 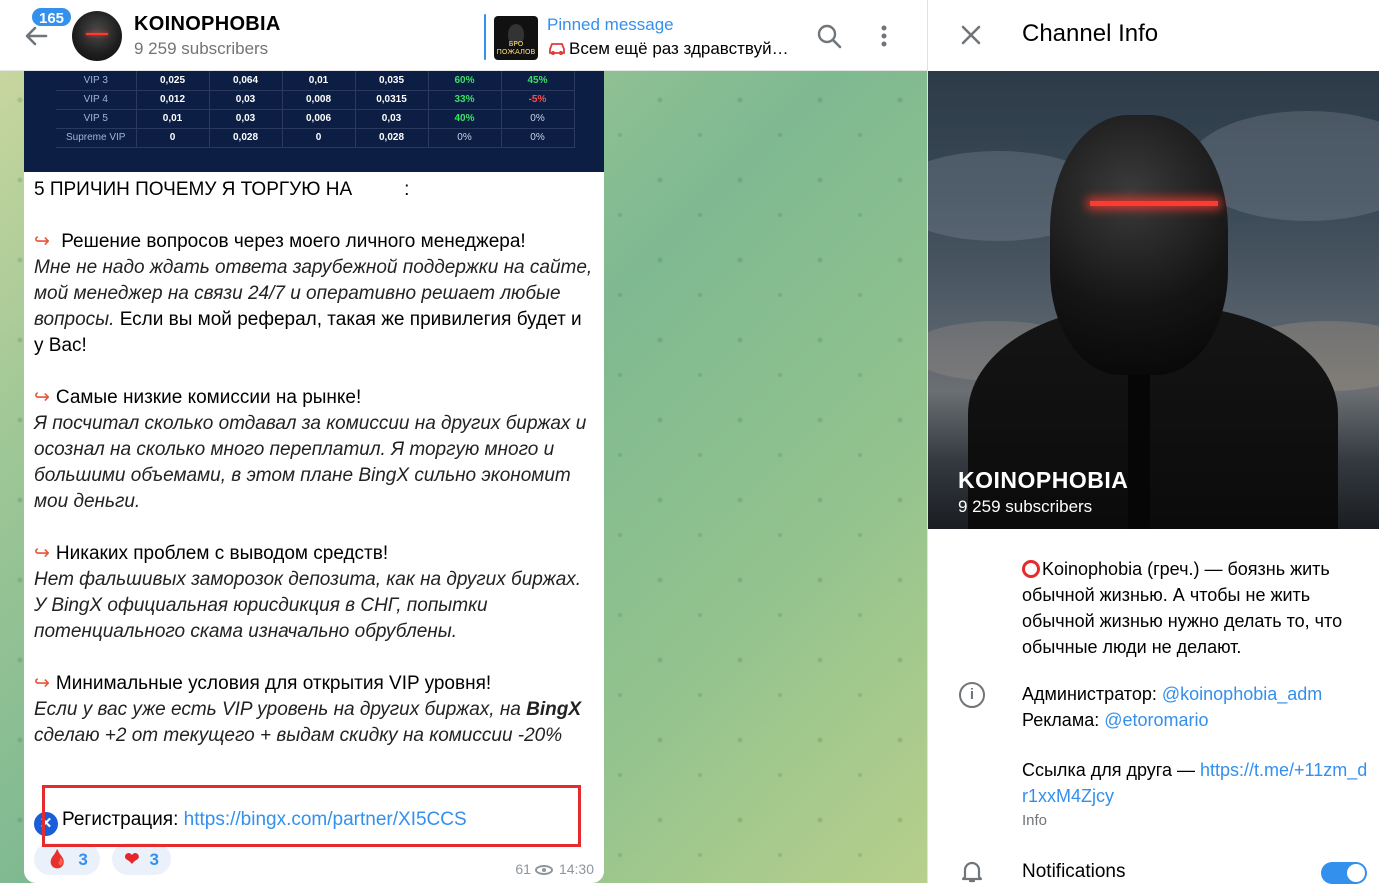 What do you see at coordinates (315, 138) in the screenshot?
I see `table-row: Supreme VIP 0 0,028 0 0,028 0% 0%` at bounding box center [315, 138].